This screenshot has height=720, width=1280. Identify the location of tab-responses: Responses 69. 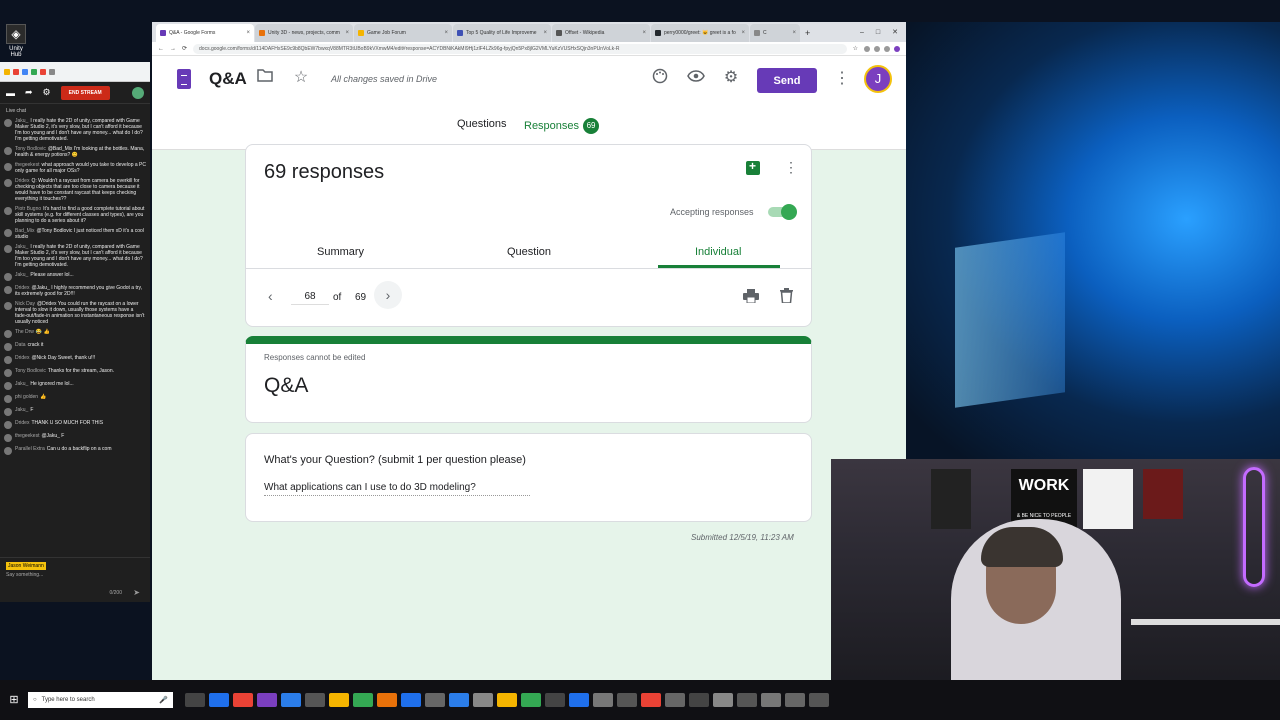
(562, 126).